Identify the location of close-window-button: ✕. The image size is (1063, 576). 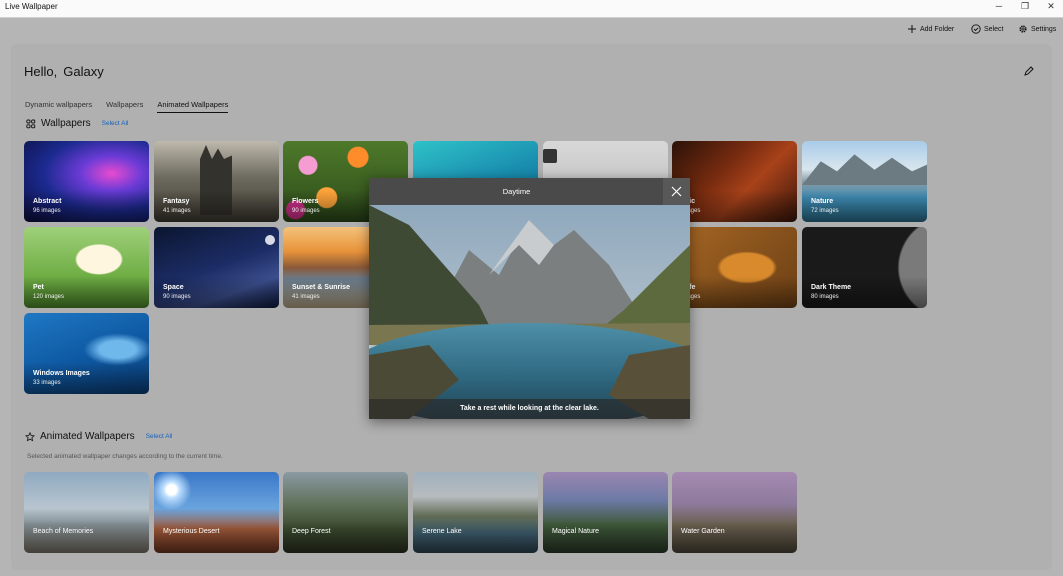
(1051, 9).